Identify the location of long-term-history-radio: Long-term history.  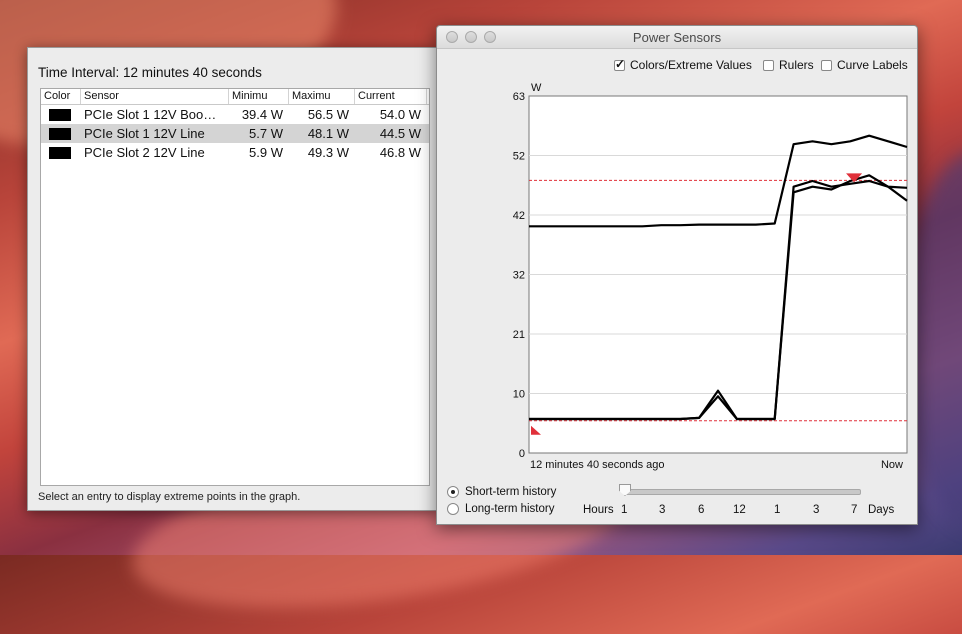
(500, 509).